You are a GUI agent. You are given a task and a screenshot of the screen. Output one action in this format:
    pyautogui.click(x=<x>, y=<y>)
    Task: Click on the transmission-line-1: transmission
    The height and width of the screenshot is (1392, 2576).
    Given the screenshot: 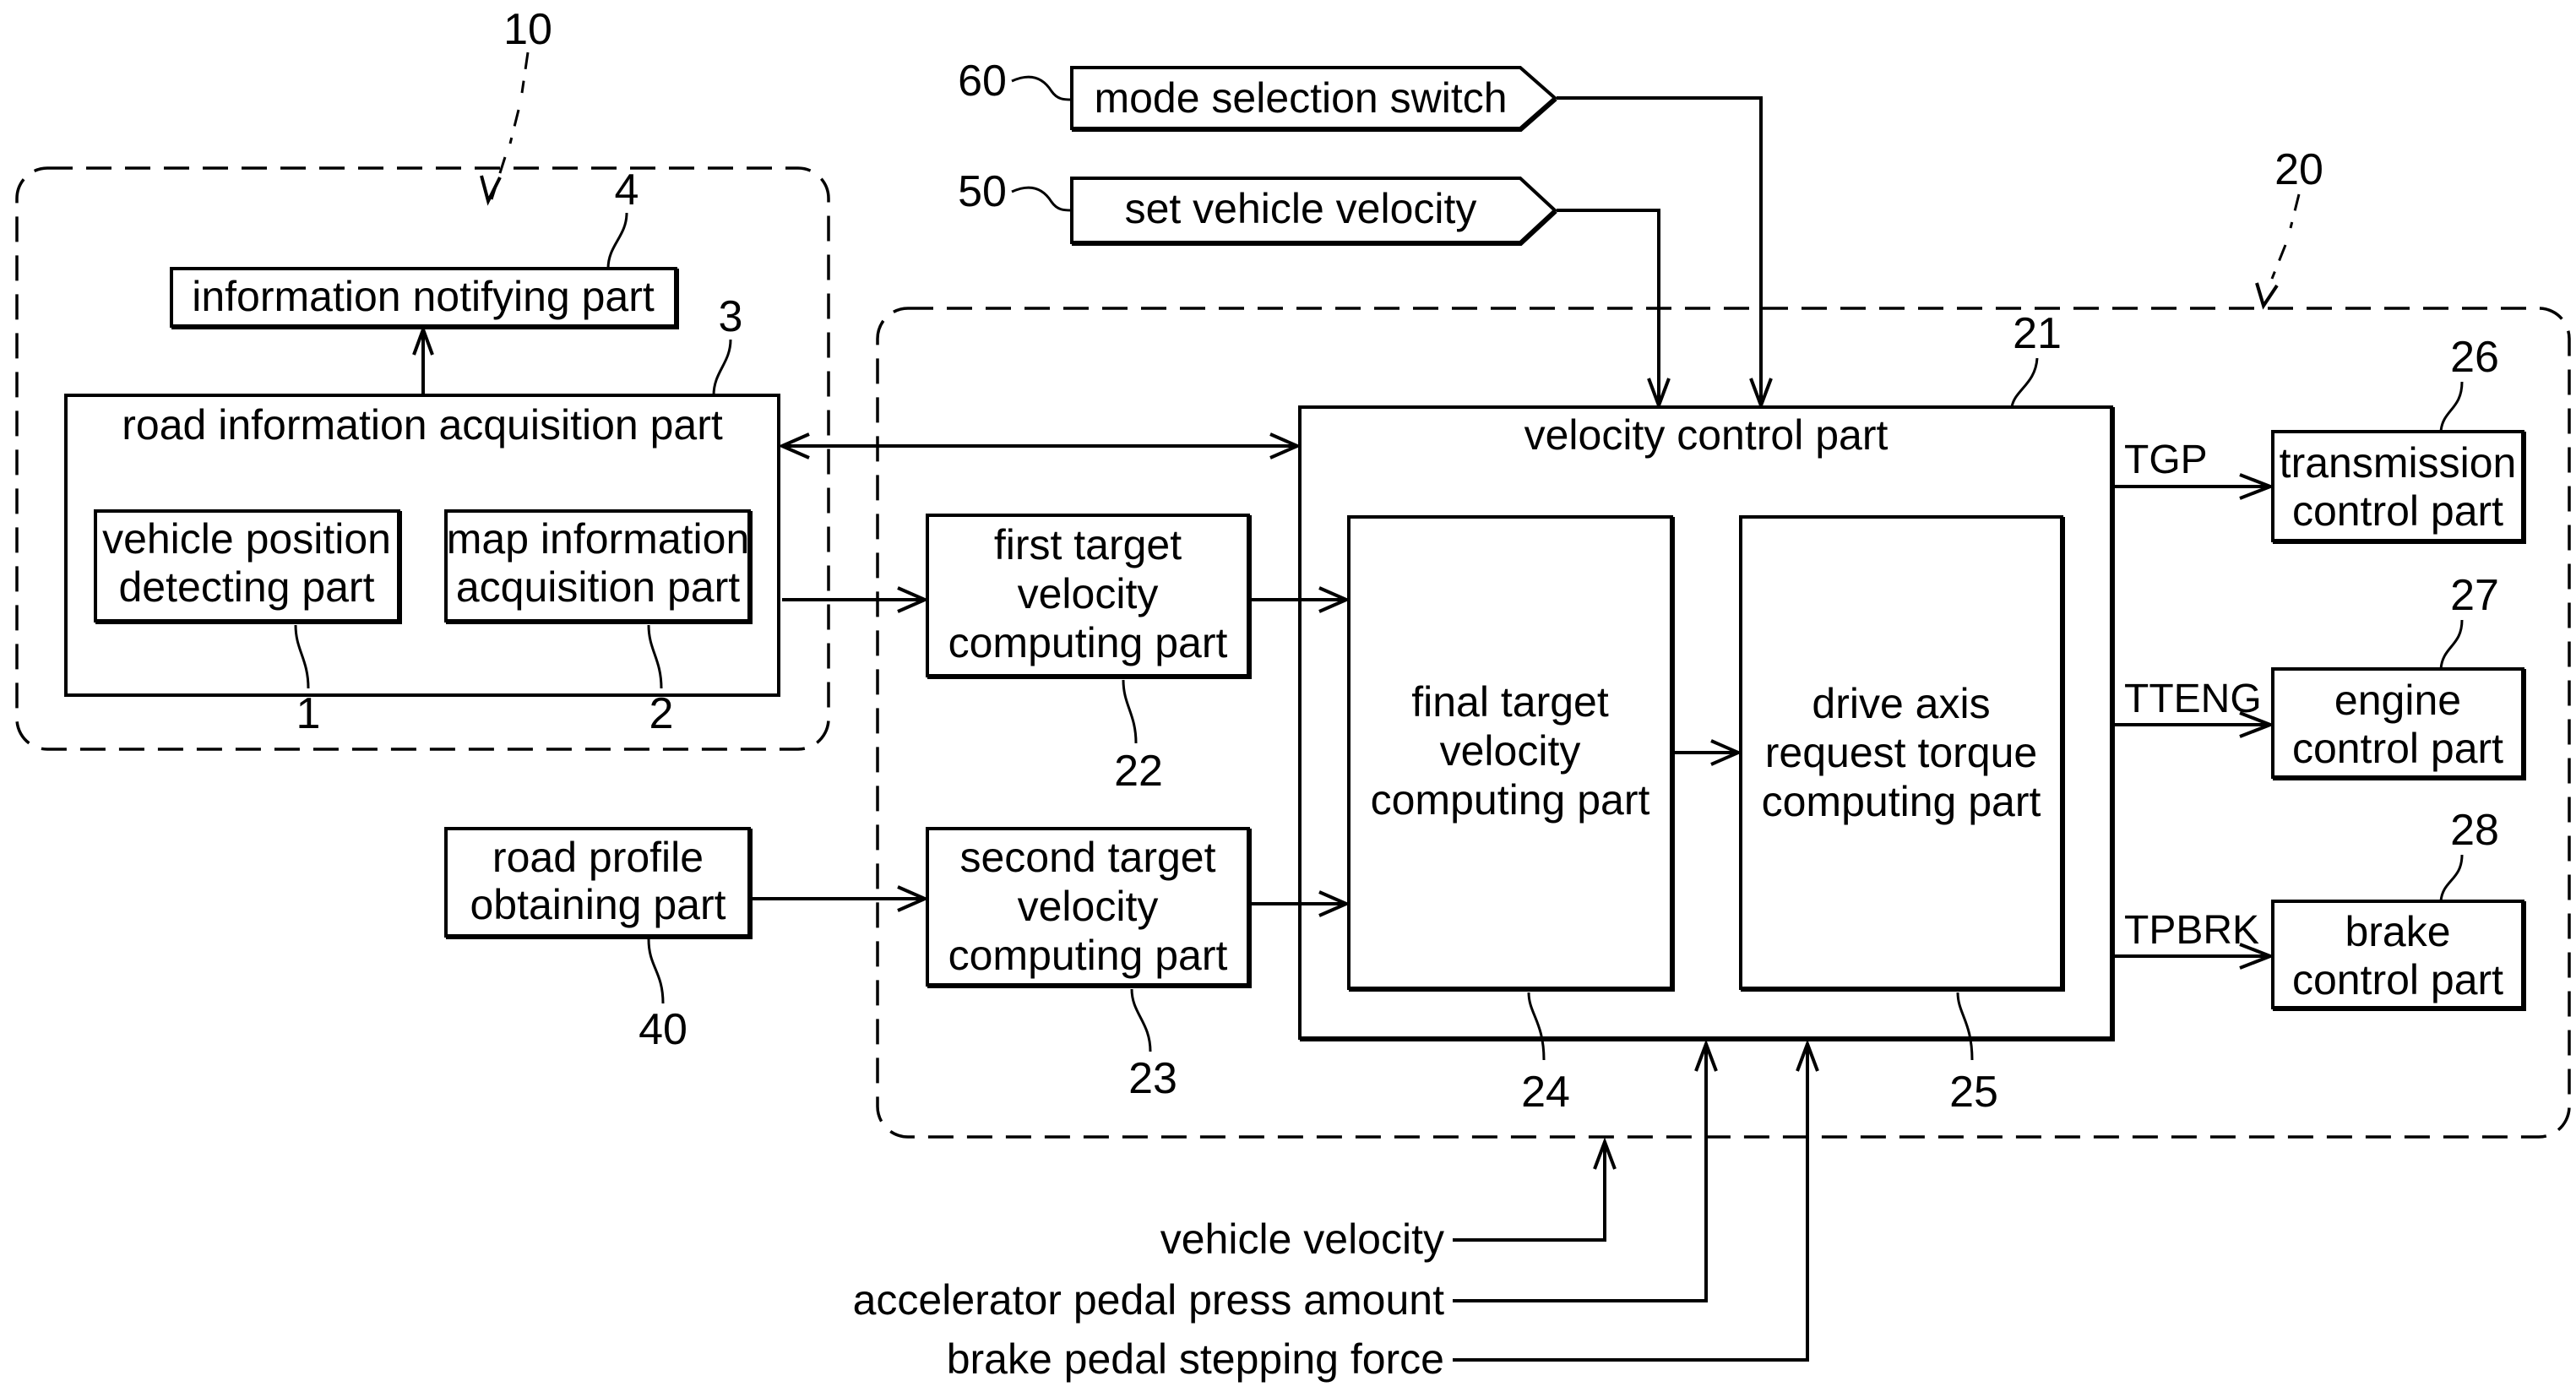 What is the action you would take?
    pyautogui.click(x=2398, y=463)
    